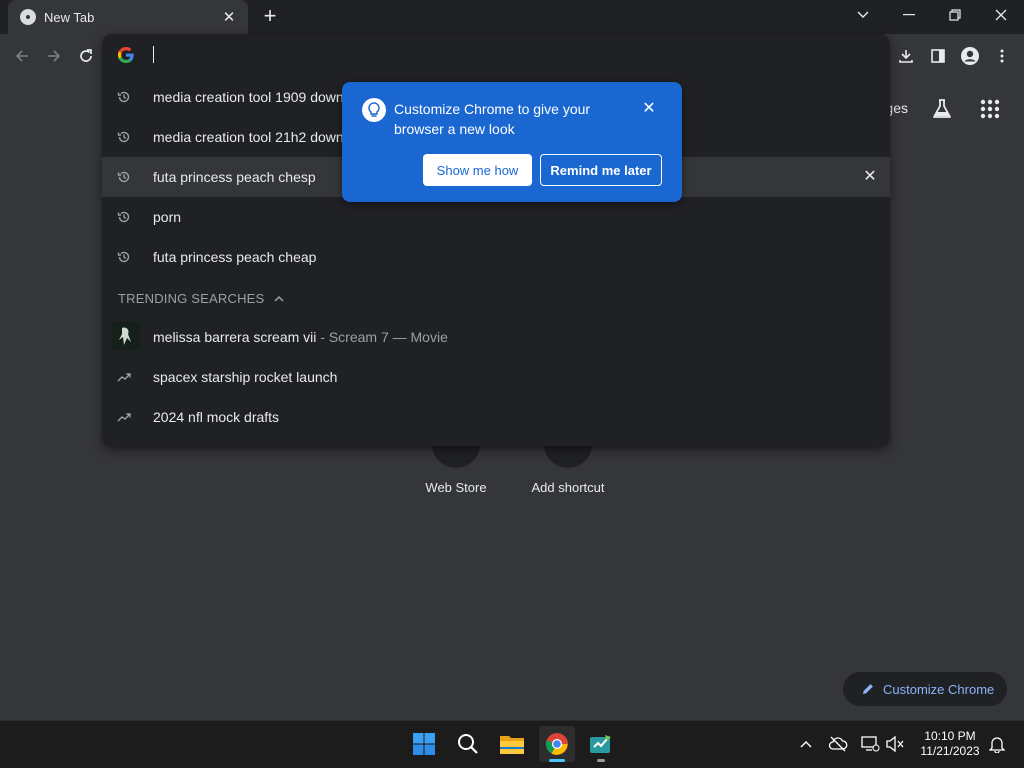  I want to click on profile-button, so click(970, 56).